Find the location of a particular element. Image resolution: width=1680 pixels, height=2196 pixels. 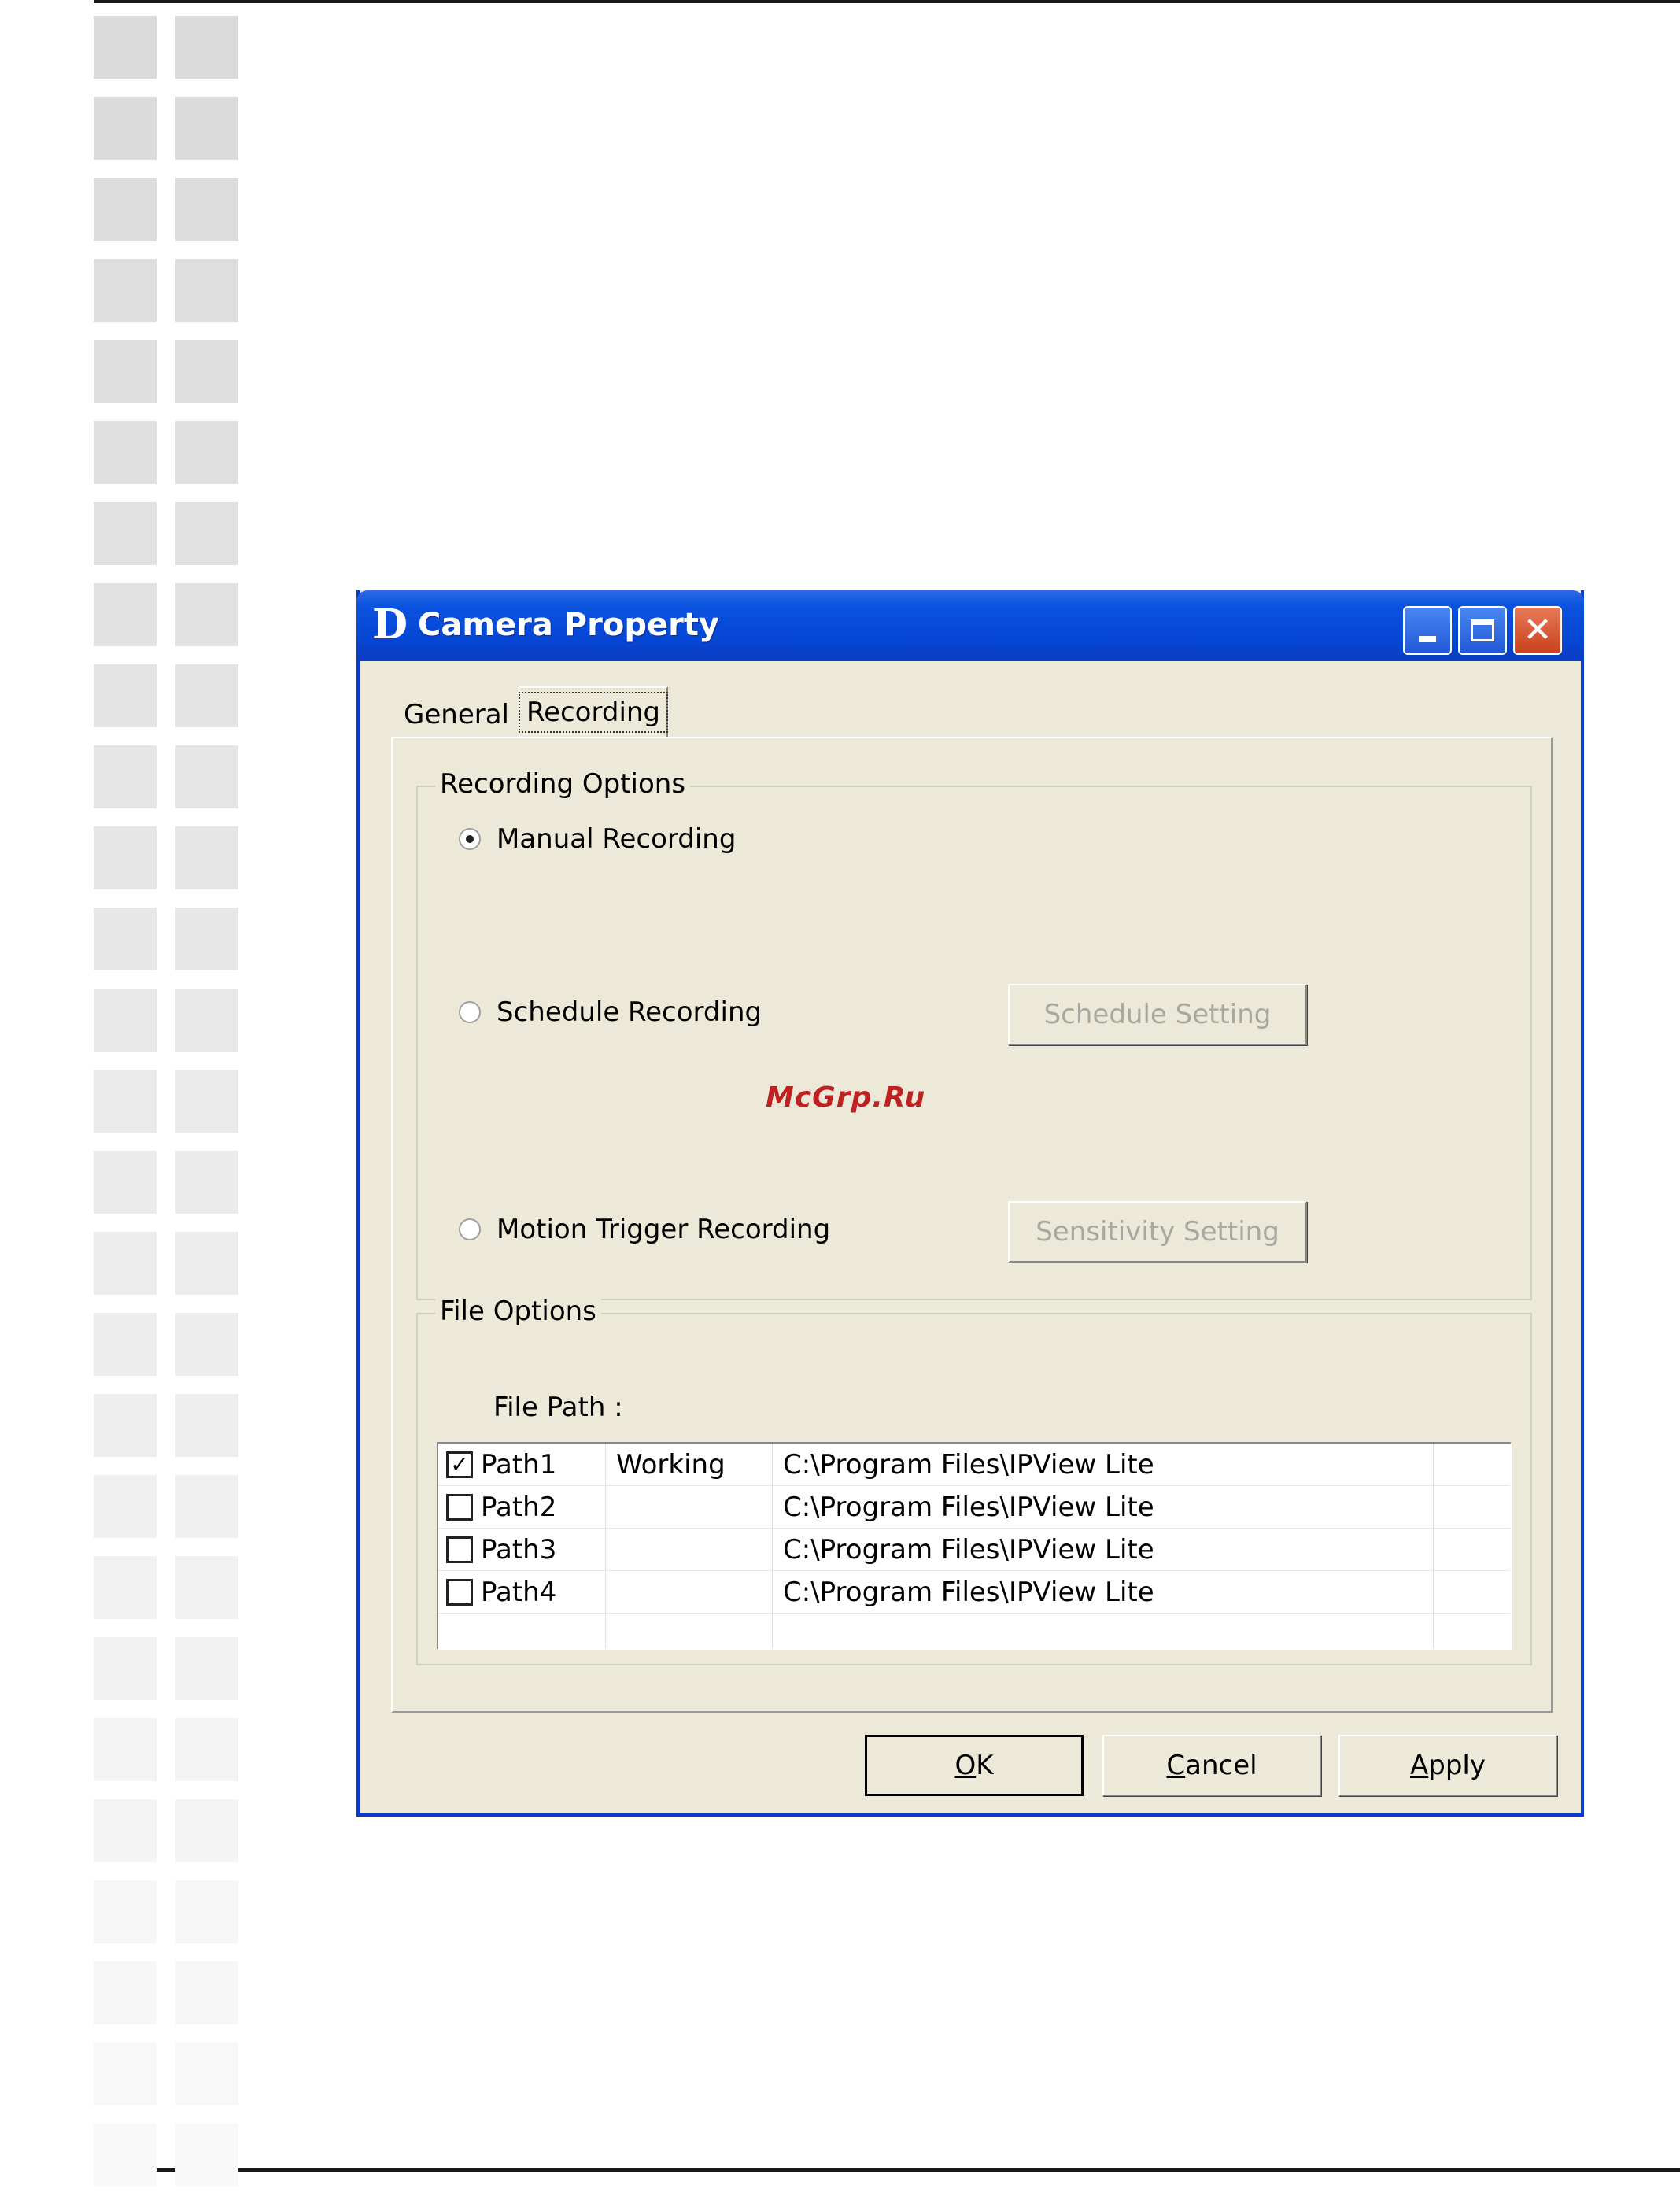

manual-recording-label: Manual Recording is located at coordinates (617, 839).